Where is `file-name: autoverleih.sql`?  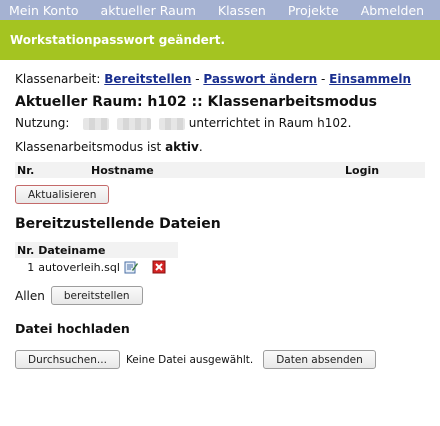
file-name: autoverleih.sql is located at coordinates (79, 267).